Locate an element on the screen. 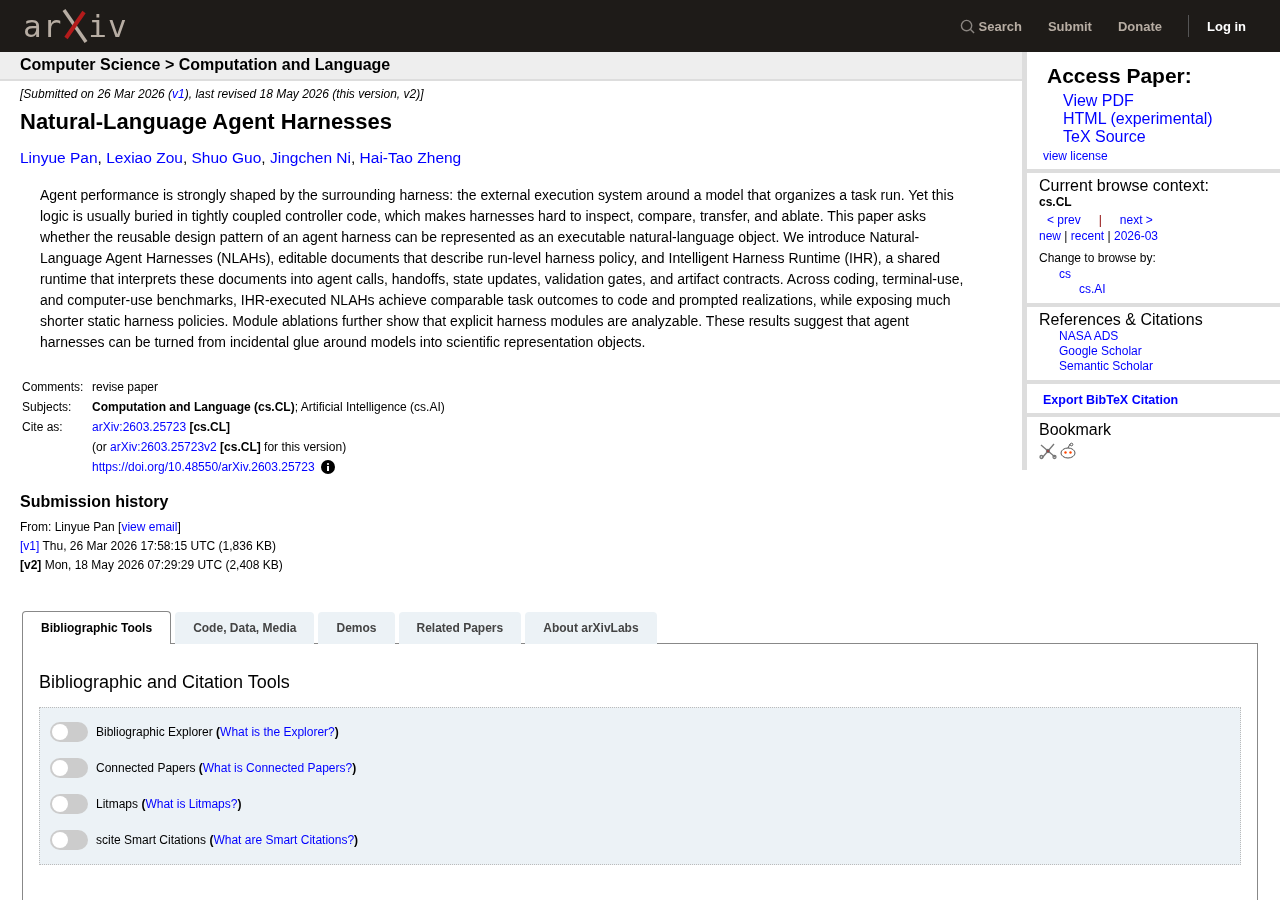  tool-label: scite Smart Citations (What are Smart Citations?) is located at coordinates (227, 840).